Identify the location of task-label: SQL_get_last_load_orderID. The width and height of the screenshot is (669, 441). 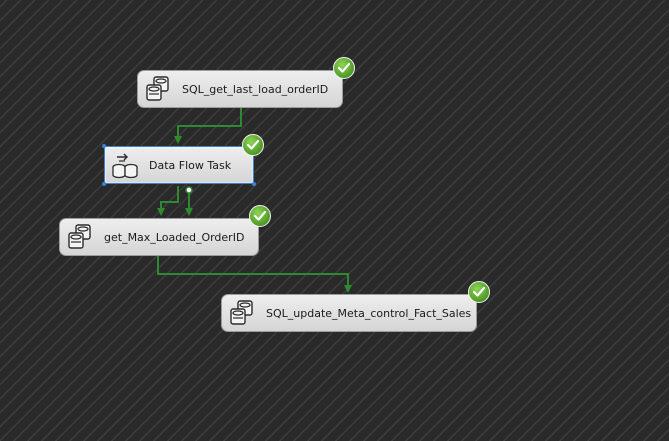
(255, 89).